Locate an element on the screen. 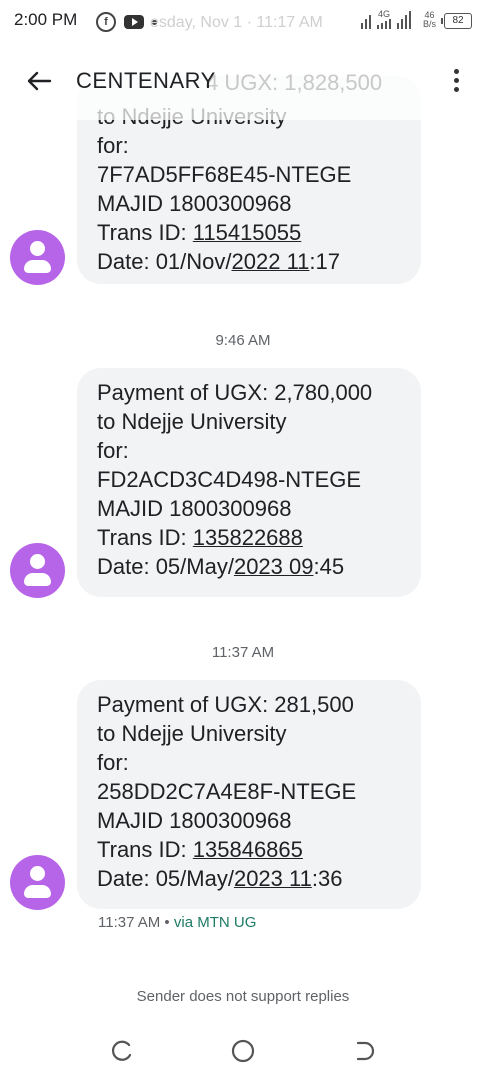  date-link: 2022 11 is located at coordinates (271, 261).